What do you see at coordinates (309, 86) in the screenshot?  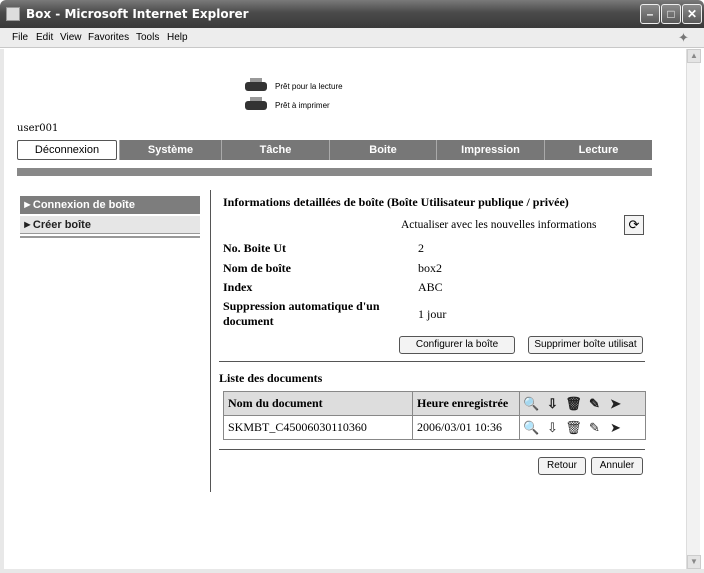 I see `status-read-text: Prêt pour la lecture` at bounding box center [309, 86].